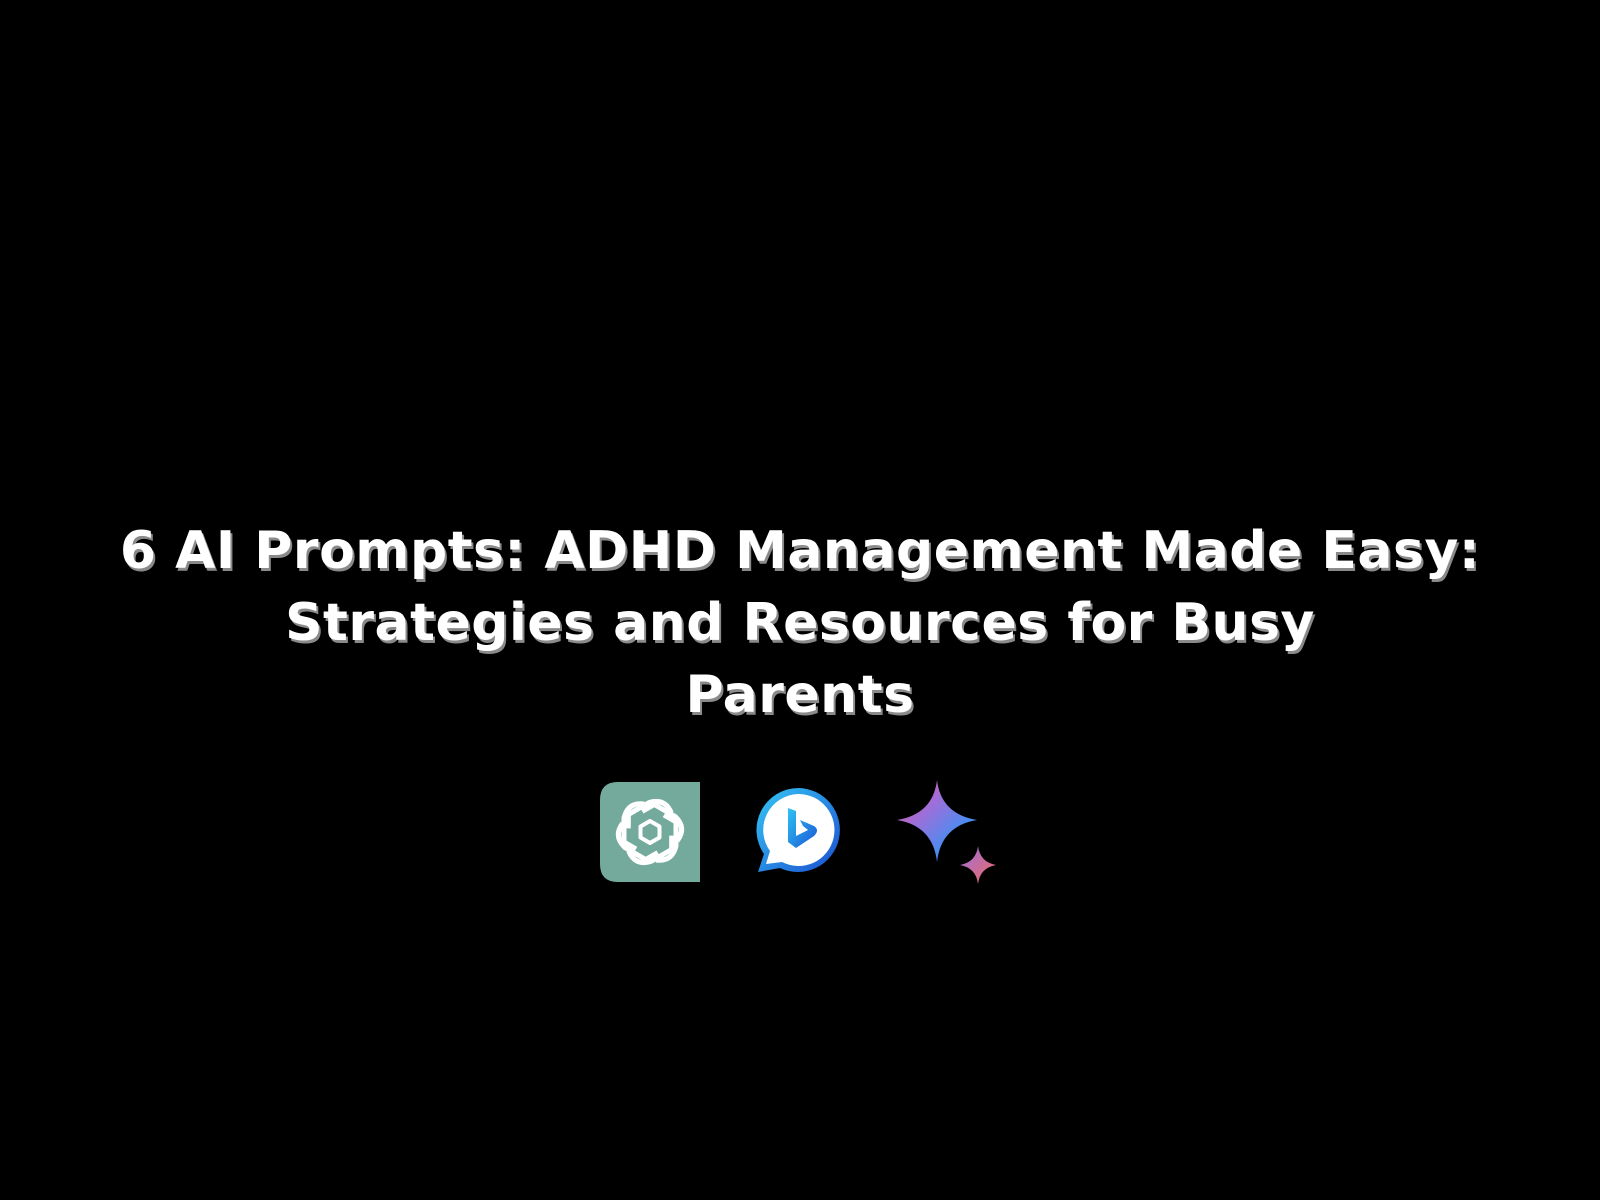 Image resolution: width=1600 pixels, height=1200 pixels. What do you see at coordinates (800, 694) in the screenshot?
I see `title-line-3: Parents` at bounding box center [800, 694].